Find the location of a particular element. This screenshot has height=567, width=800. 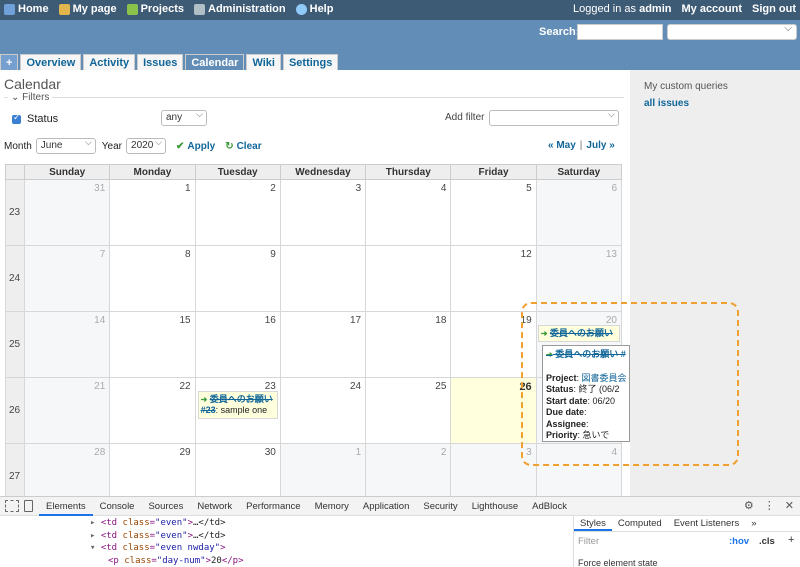

issue-id-link: #23 is located at coordinates (208, 410).